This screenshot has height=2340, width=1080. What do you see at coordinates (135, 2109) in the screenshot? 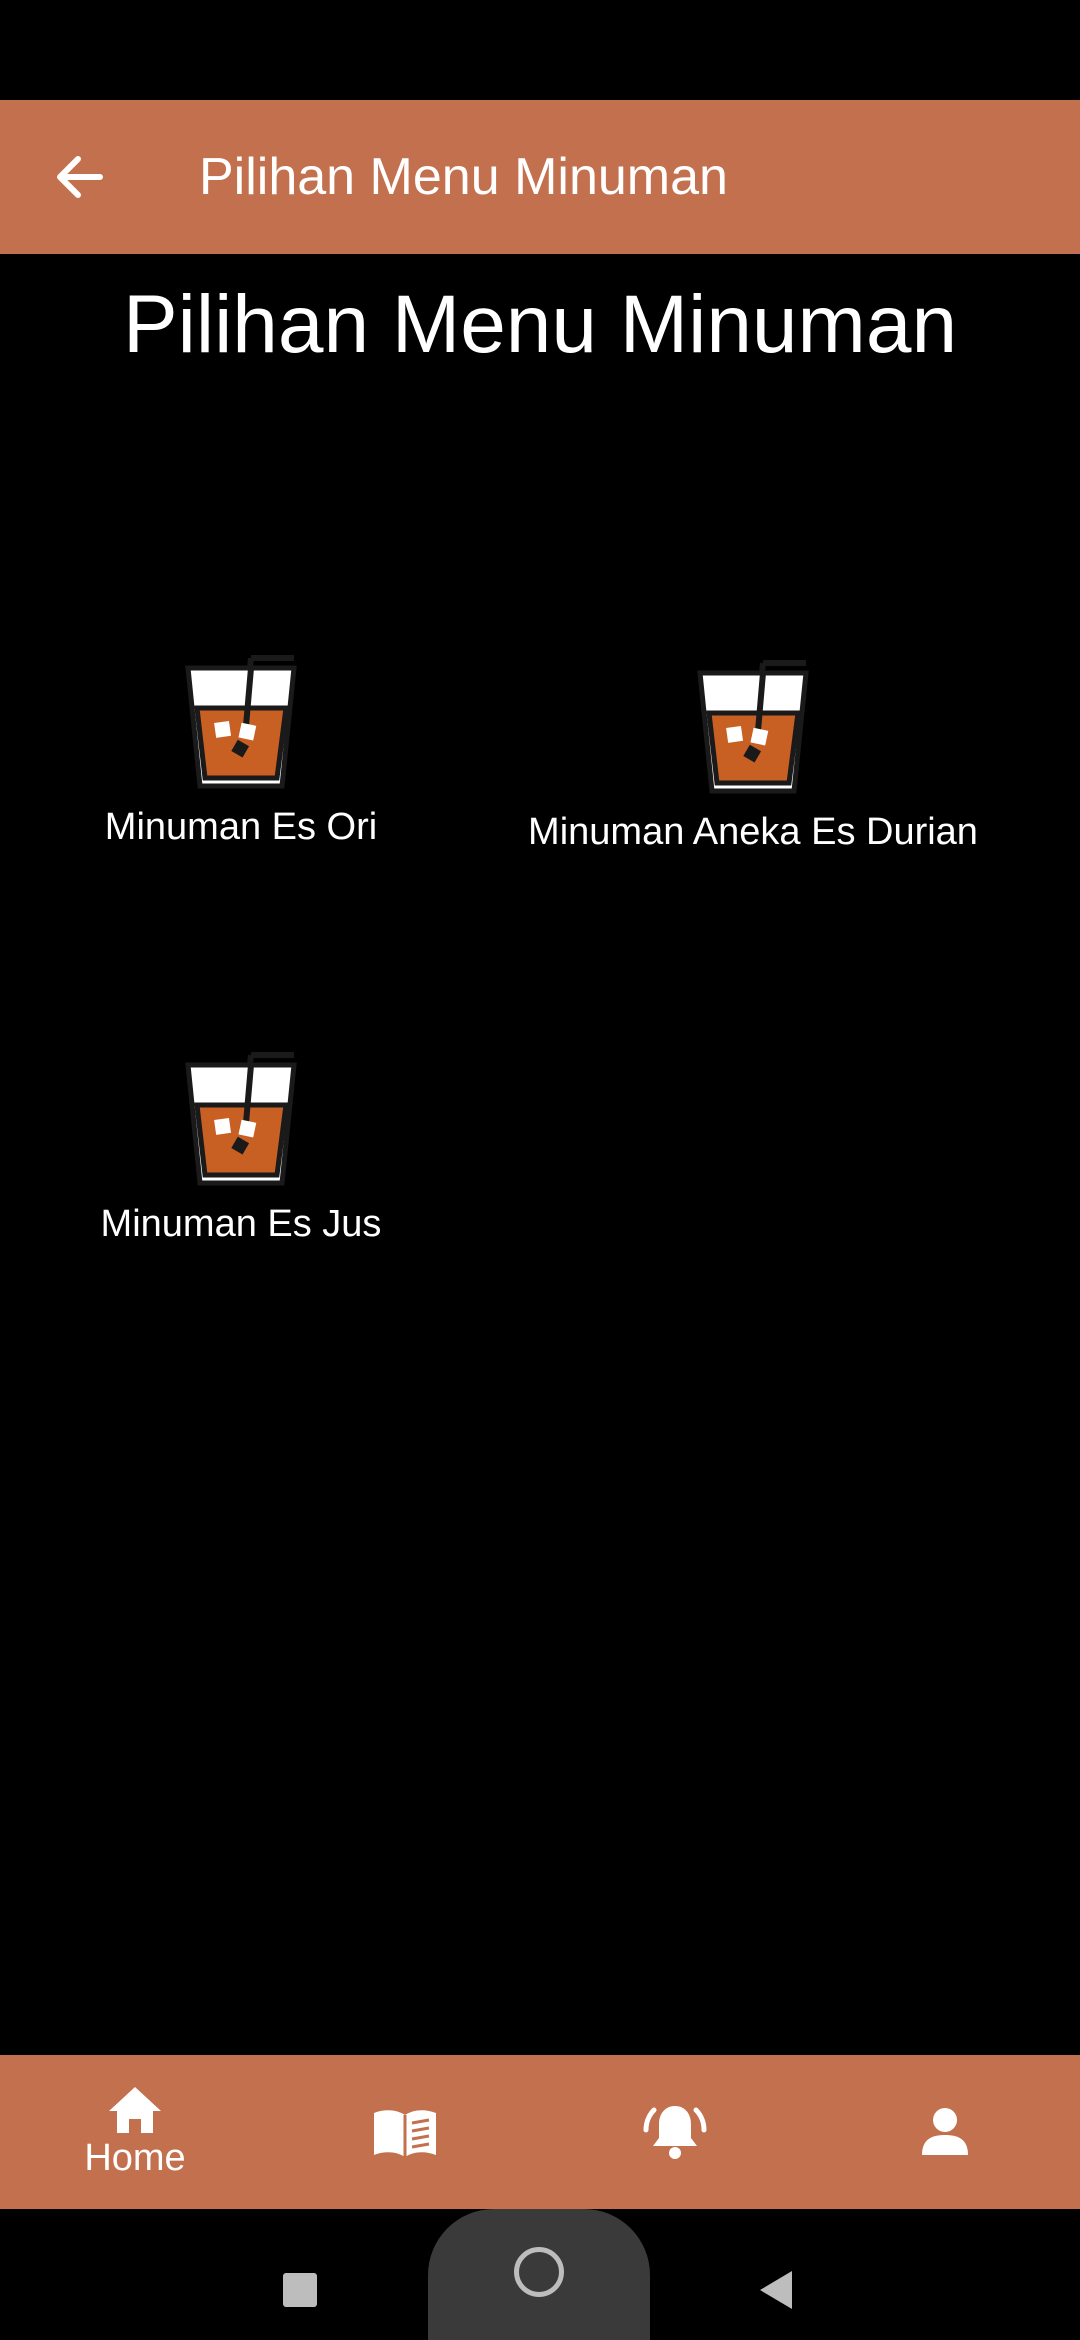
I see `home-icon` at bounding box center [135, 2109].